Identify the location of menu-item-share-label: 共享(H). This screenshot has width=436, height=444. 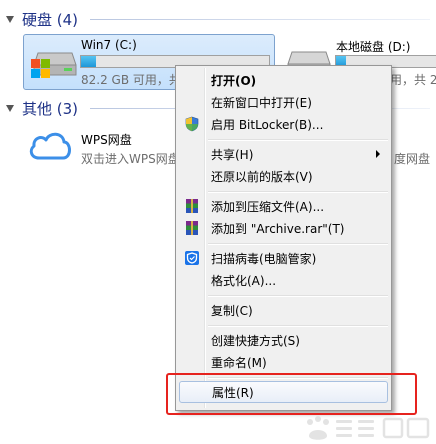
(232, 154).